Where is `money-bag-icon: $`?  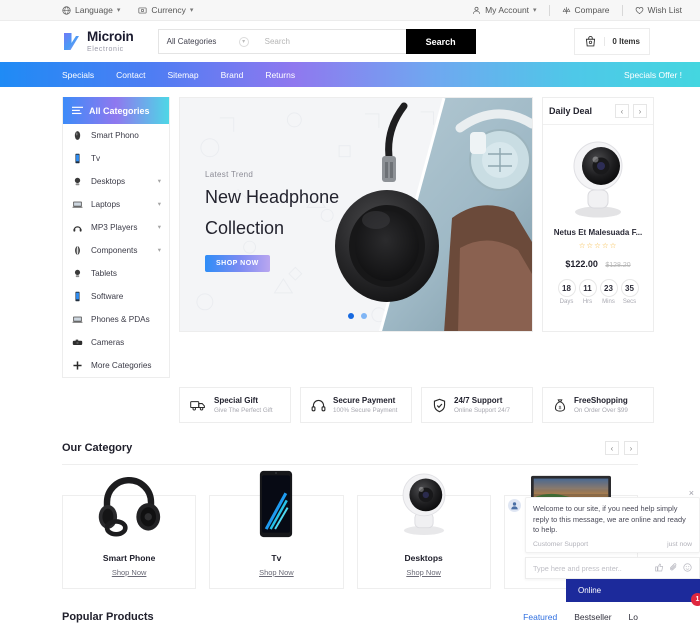
money-bag-icon: $ is located at coordinates (560, 405).